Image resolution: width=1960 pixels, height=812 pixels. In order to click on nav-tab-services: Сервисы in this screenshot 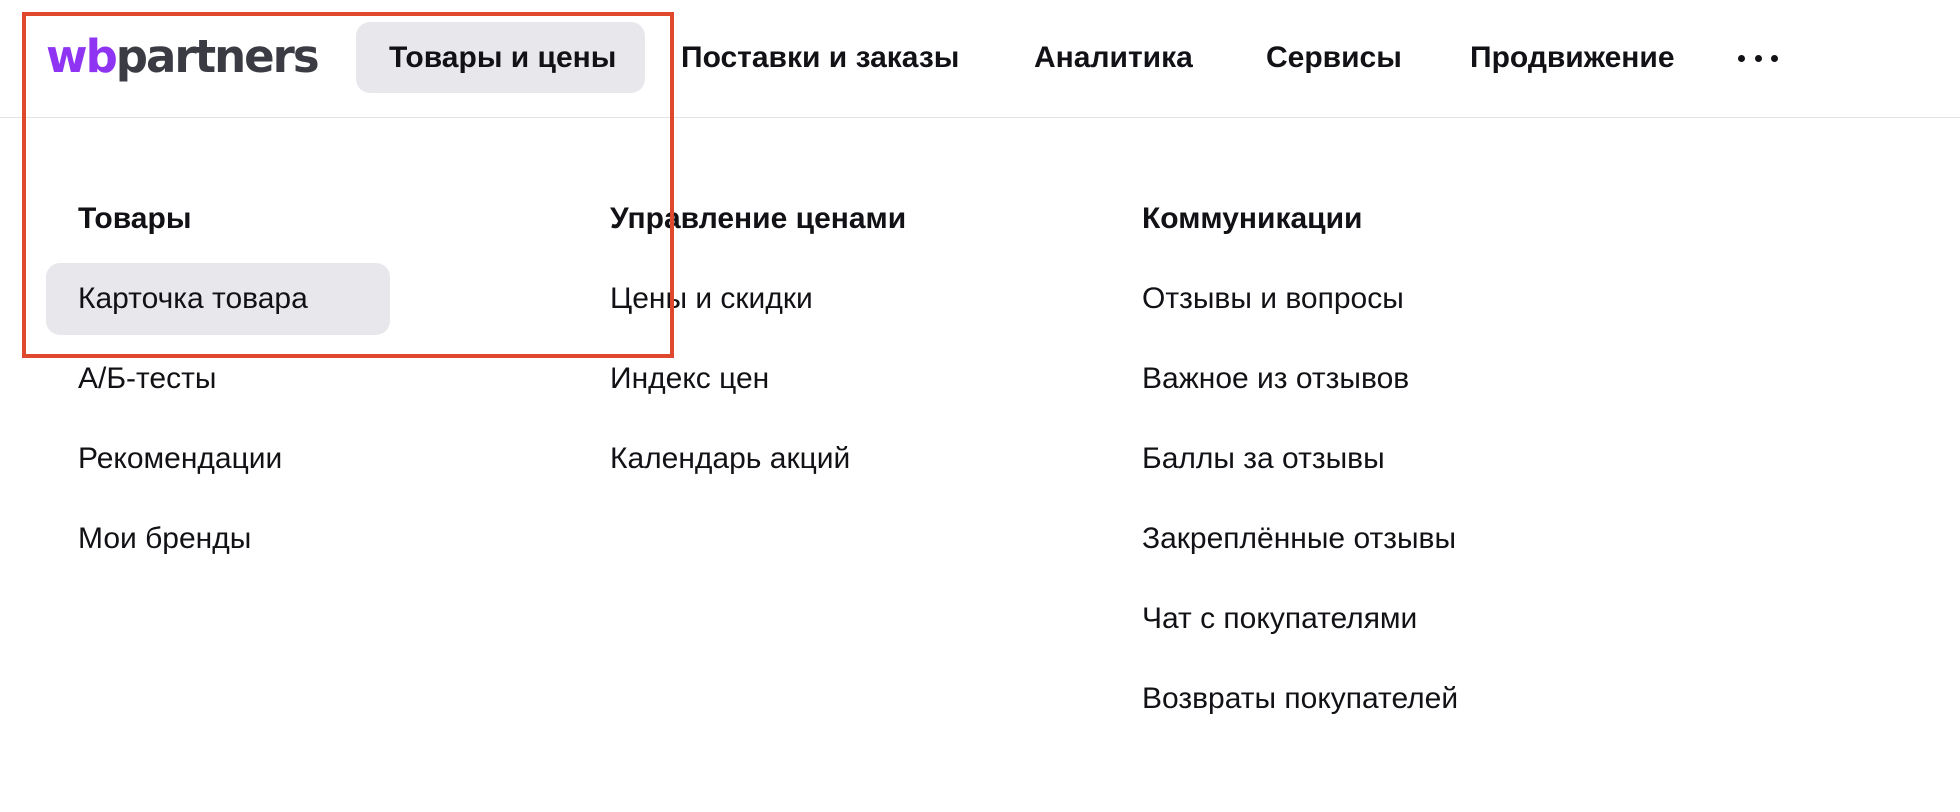, I will do `click(1334, 57)`.